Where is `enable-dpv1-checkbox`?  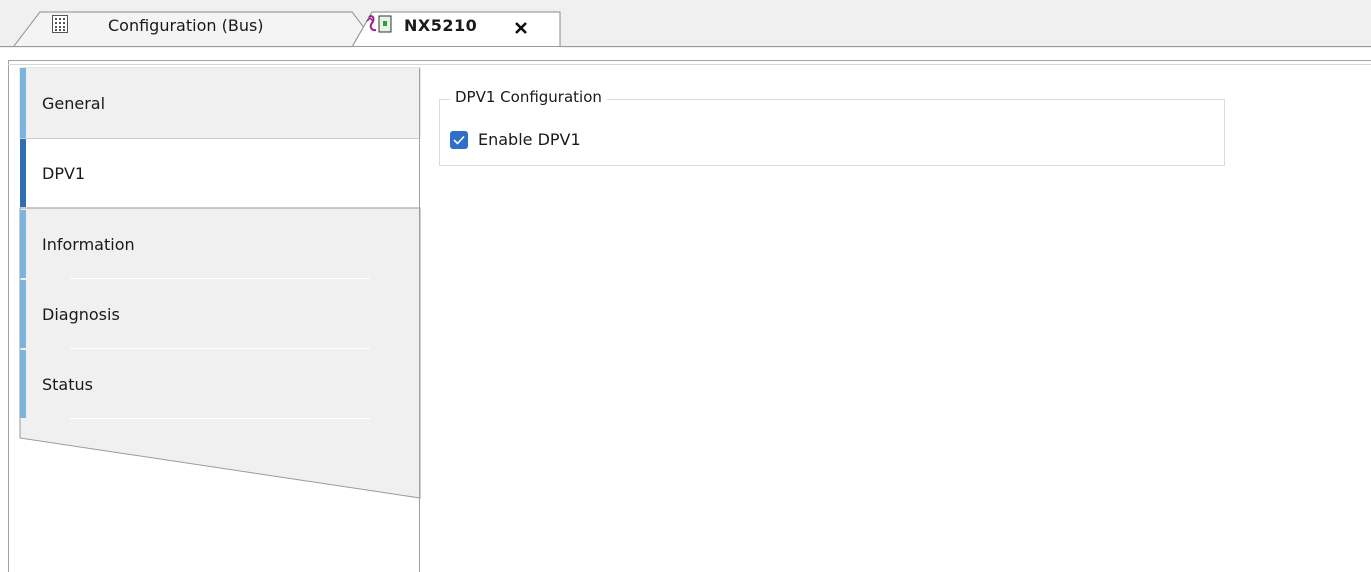
enable-dpv1-checkbox is located at coordinates (459, 139).